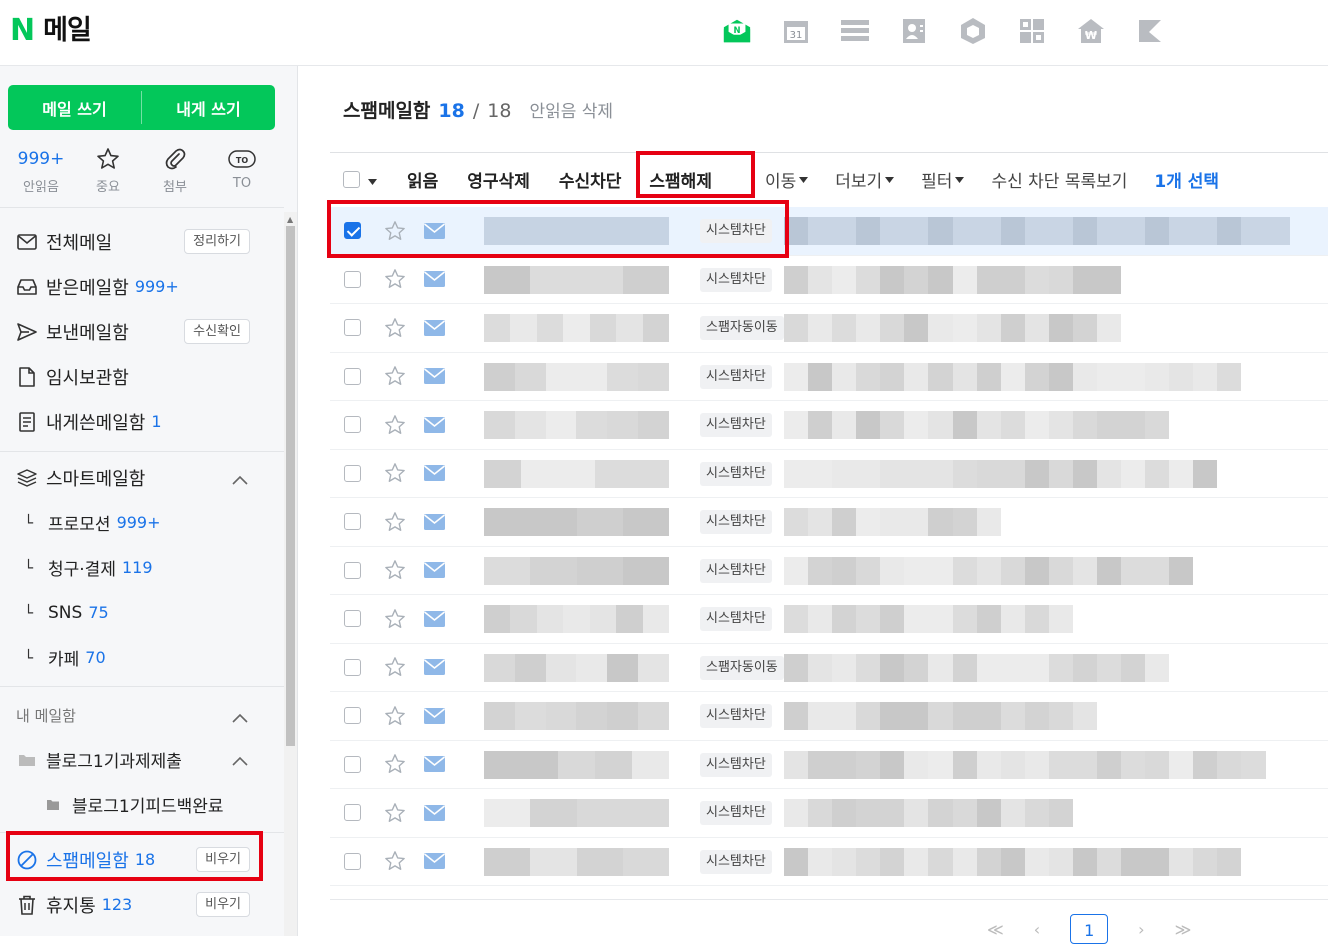 This screenshot has width=1328, height=947. I want to click on folder-spam: 스팸메일함 18 비우기, so click(142, 859).